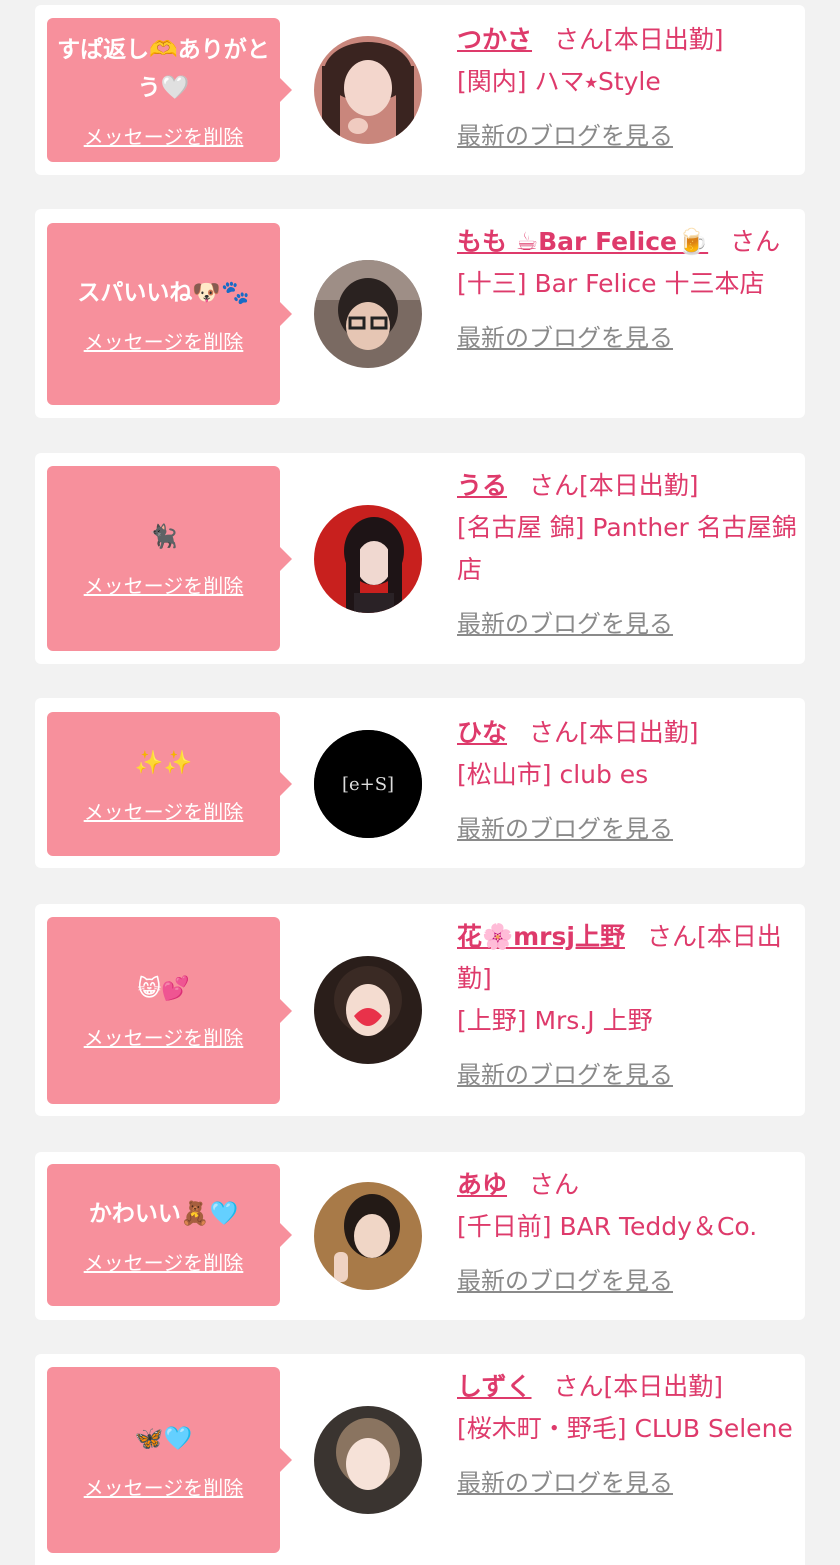  Describe the element at coordinates (494, 39) in the screenshot. I see `name-link: つかさ` at that location.